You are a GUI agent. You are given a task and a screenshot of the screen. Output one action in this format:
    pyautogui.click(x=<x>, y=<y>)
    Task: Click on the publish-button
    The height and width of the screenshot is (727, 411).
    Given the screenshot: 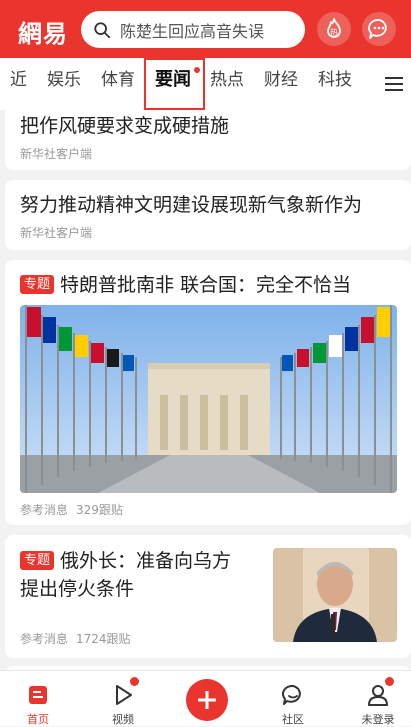 What is the action you would take?
    pyautogui.click(x=207, y=700)
    